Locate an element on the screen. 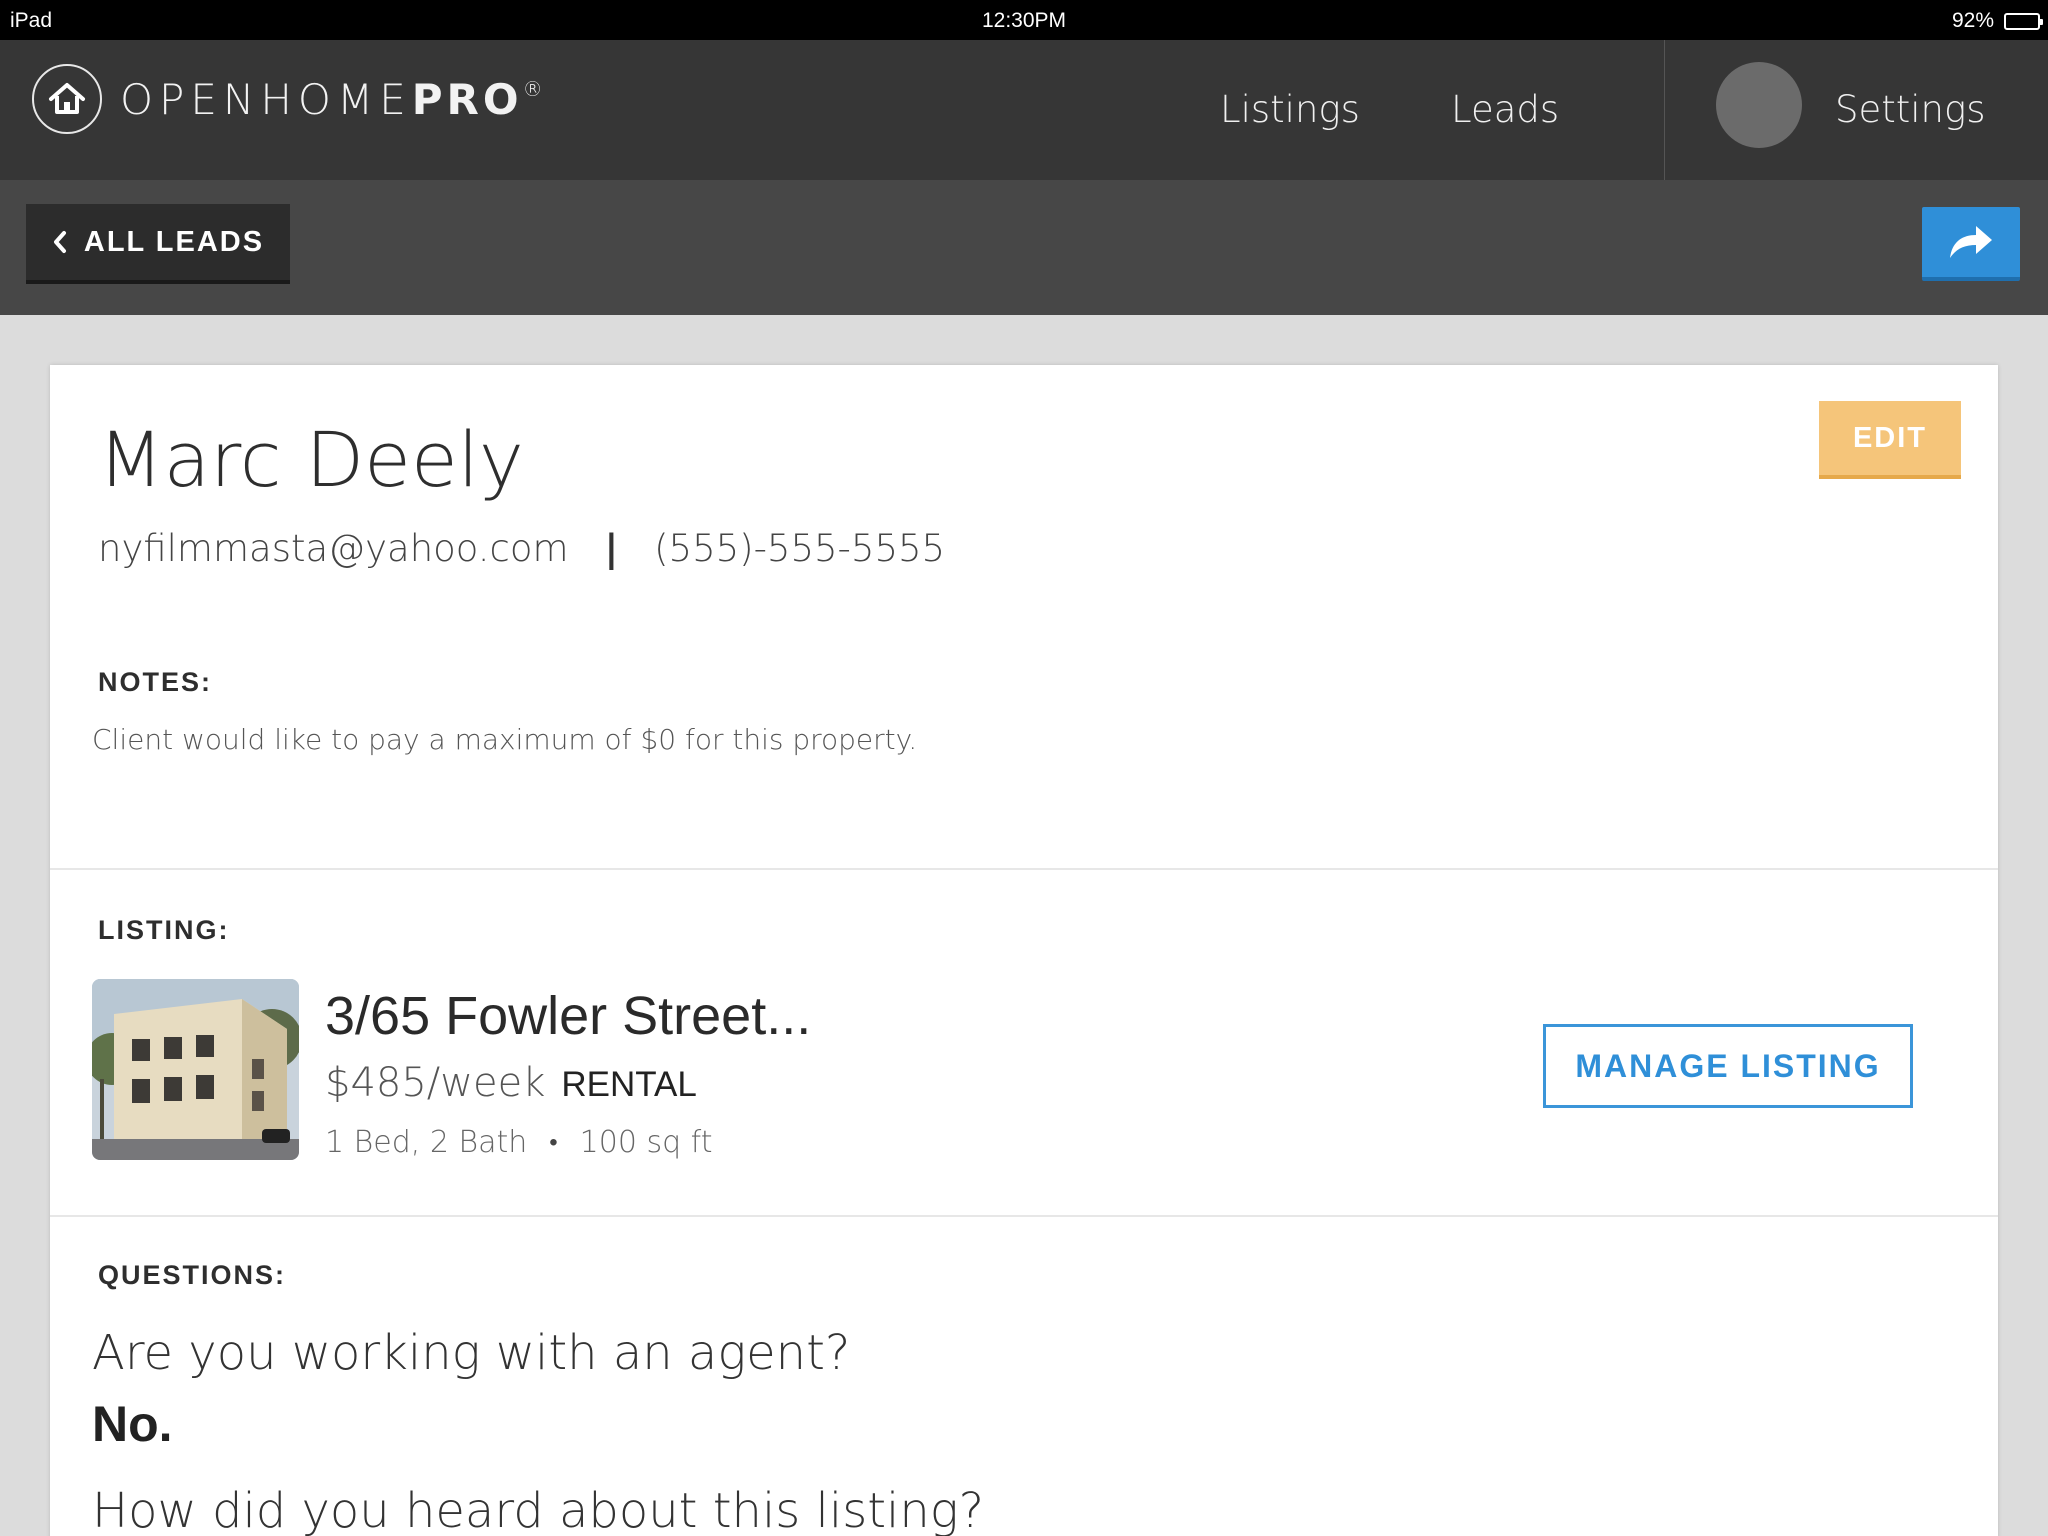 Image resolution: width=2048 pixels, height=1536 pixels. manage-listing-button: MANAGE LISTING is located at coordinates (1728, 1066).